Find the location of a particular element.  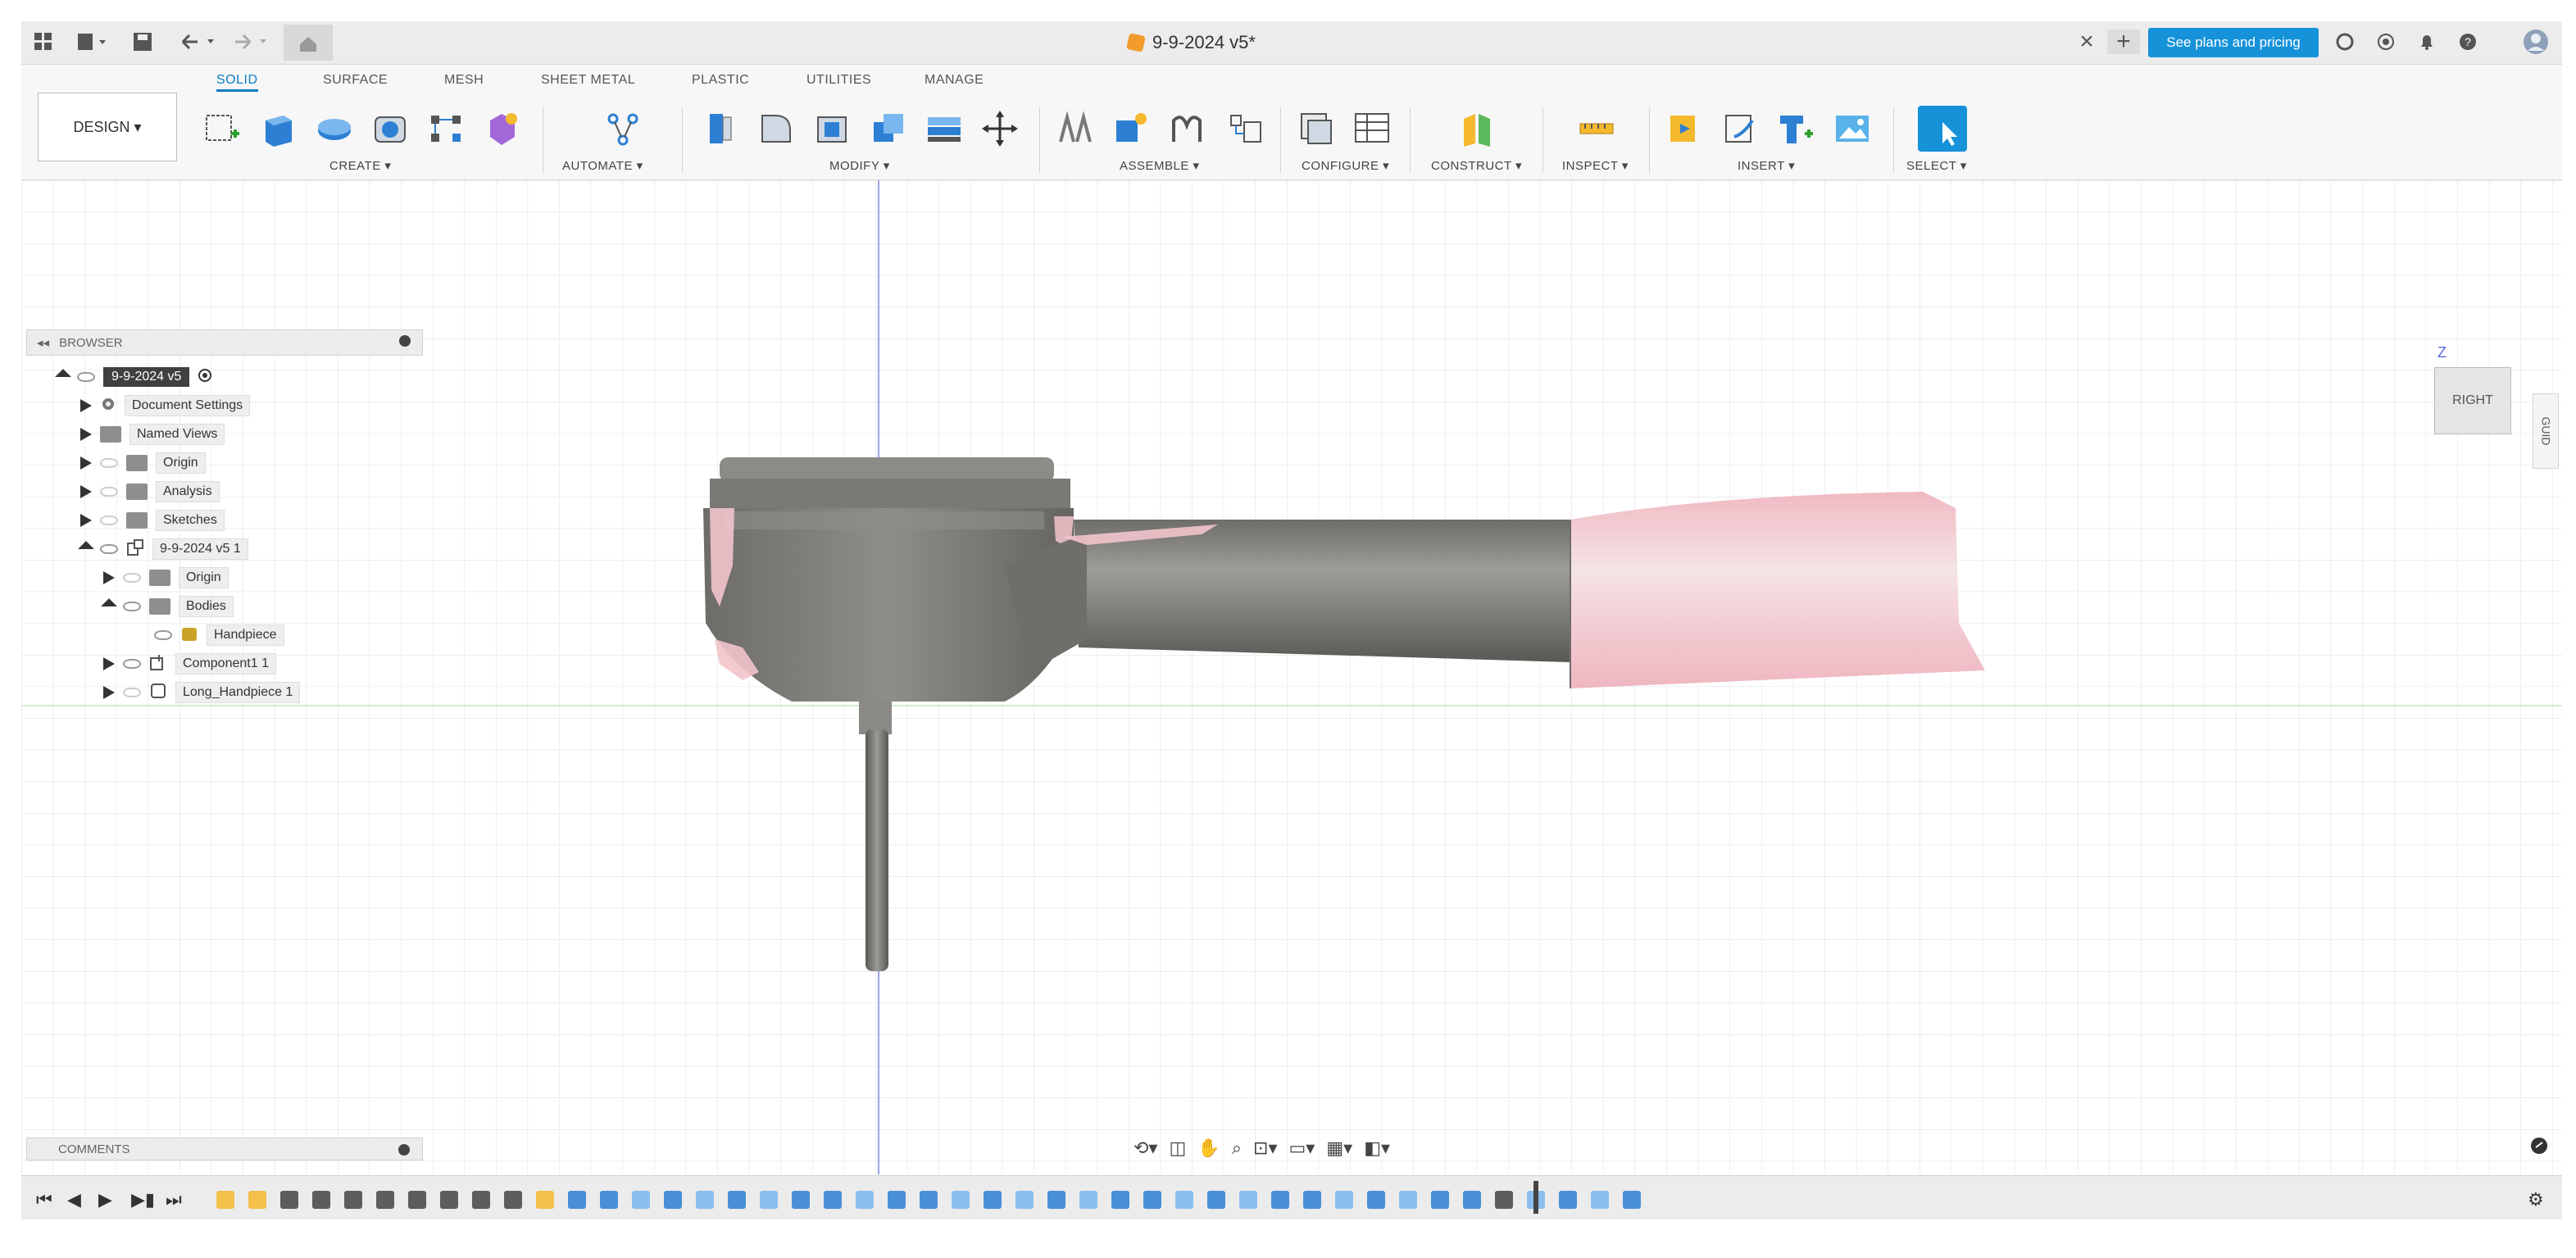

timeline-settings-gear-icon: ⚙ is located at coordinates (2536, 1200).